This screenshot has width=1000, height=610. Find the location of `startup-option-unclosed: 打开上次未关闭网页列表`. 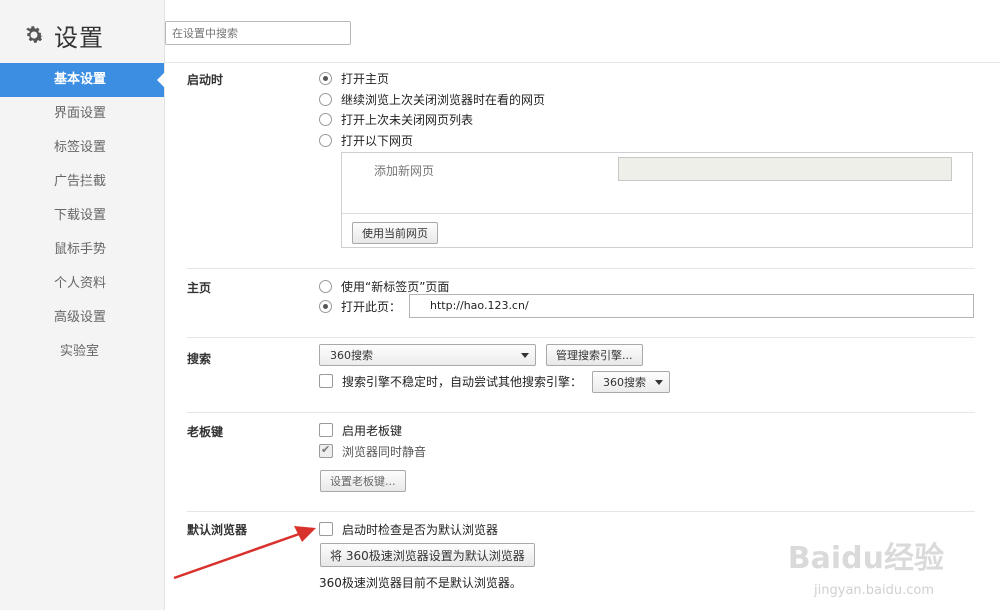

startup-option-unclosed: 打开上次未关闭网页列表 is located at coordinates (396, 119).